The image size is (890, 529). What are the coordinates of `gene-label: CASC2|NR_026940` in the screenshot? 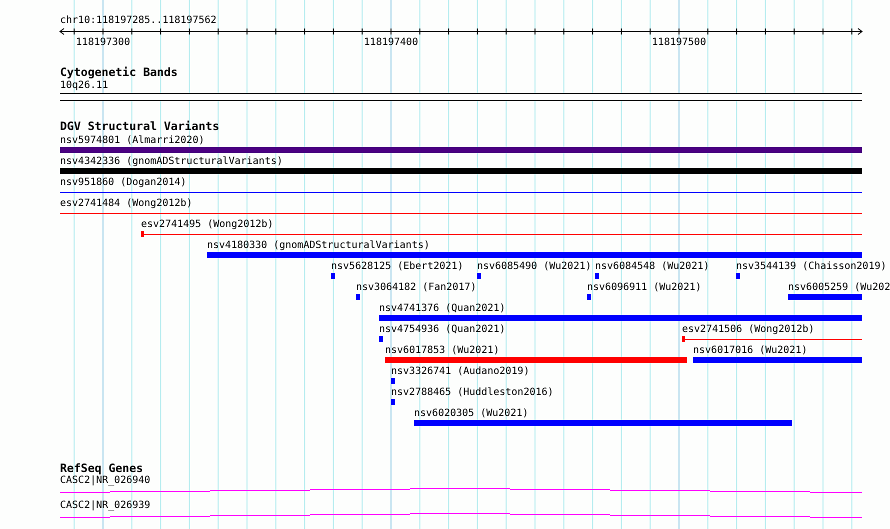 It's located at (105, 480).